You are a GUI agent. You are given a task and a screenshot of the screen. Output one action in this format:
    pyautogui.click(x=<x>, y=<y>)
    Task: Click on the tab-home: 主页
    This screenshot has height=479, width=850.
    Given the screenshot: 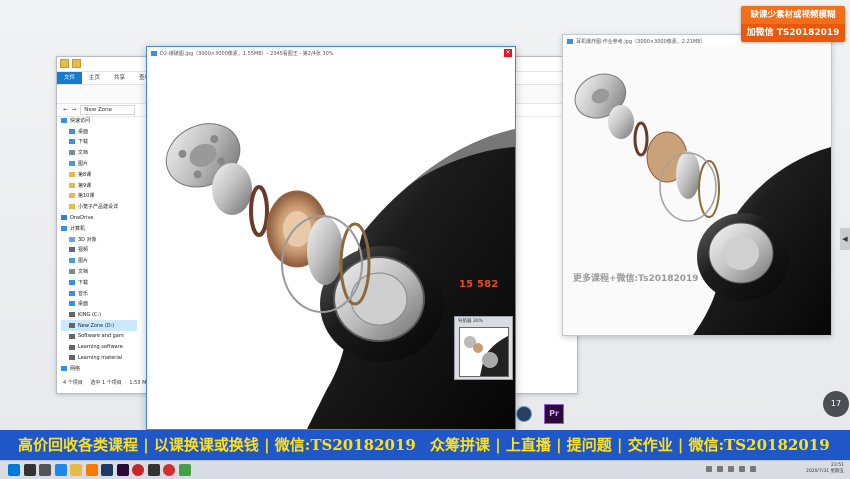 What is the action you would take?
    pyautogui.click(x=94, y=78)
    